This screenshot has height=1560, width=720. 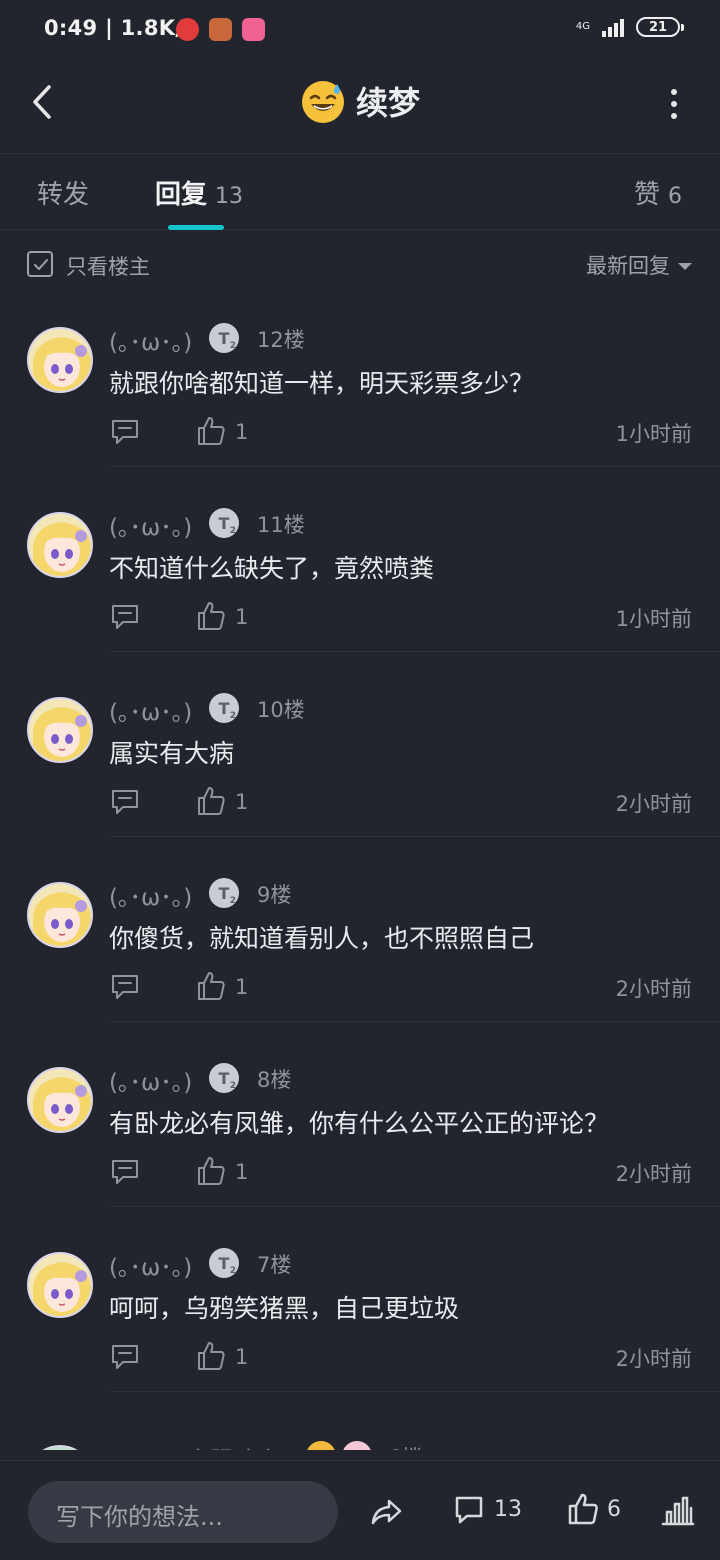 I want to click on title-group: 续梦, so click(x=360, y=101).